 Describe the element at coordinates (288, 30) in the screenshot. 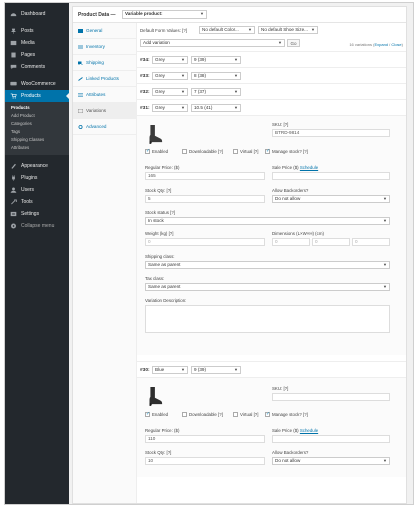

I see `default-size-select: No default Shoe Size... ▼` at that location.